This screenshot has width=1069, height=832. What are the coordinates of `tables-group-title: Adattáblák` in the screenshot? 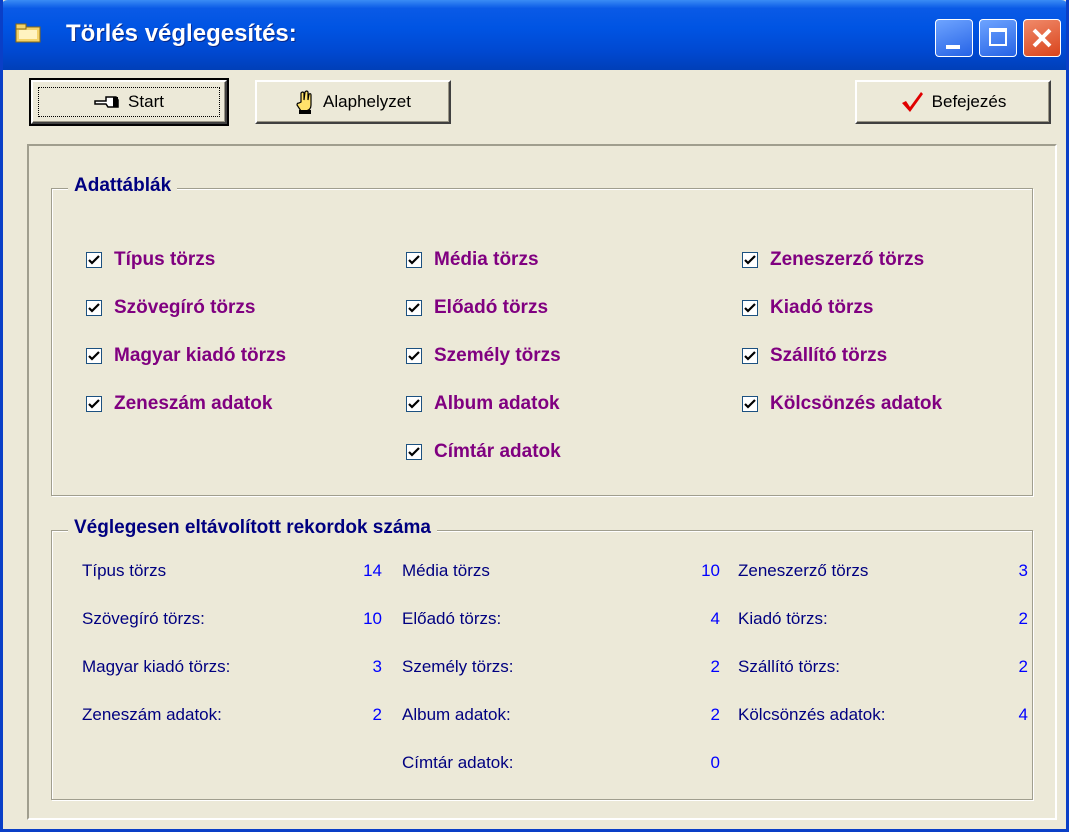 It's located at (123, 186).